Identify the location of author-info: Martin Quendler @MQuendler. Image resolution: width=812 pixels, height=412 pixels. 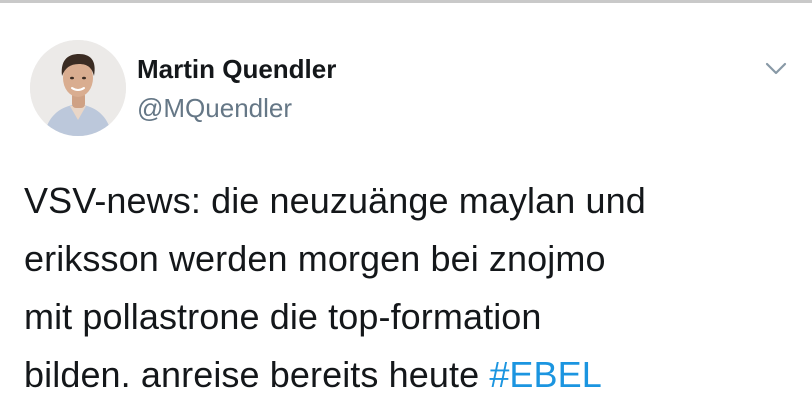
(236, 88).